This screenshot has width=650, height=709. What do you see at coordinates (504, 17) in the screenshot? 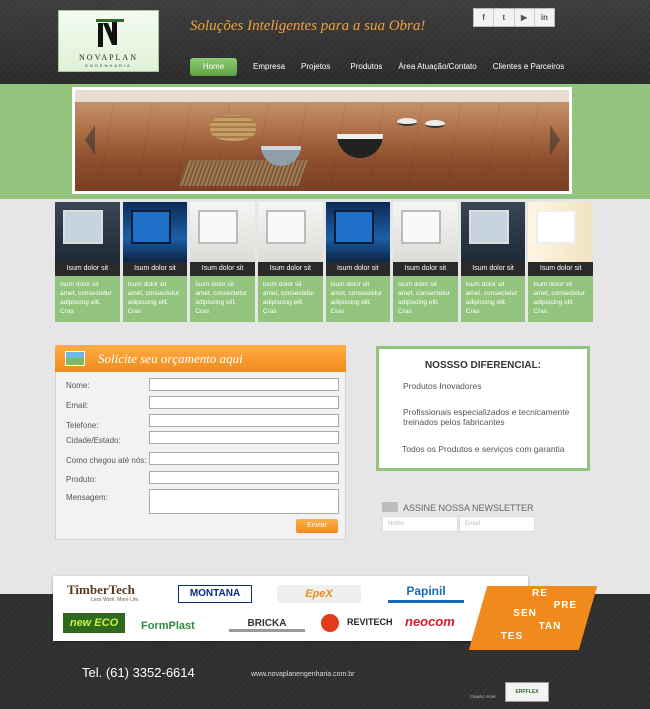
I see `twitter-icon: t` at bounding box center [504, 17].